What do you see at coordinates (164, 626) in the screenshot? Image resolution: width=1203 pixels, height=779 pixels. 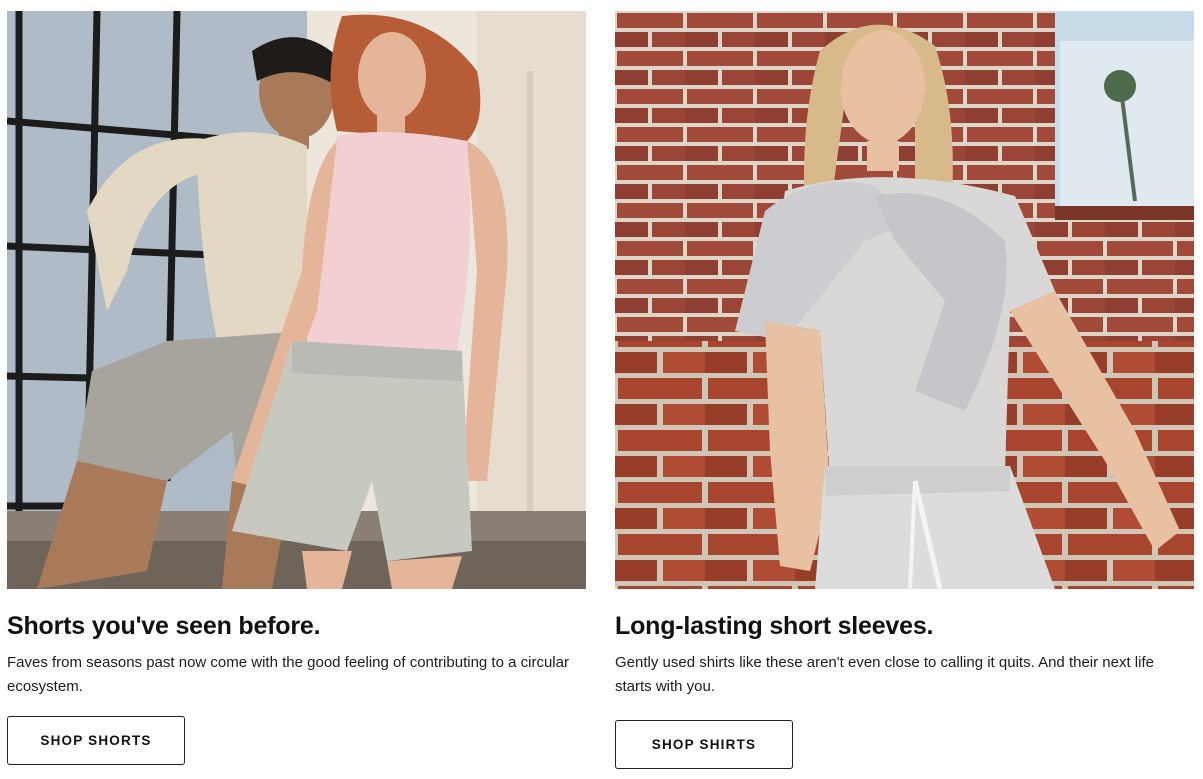 I see `card-title: Shorts you've seen before.` at bounding box center [164, 626].